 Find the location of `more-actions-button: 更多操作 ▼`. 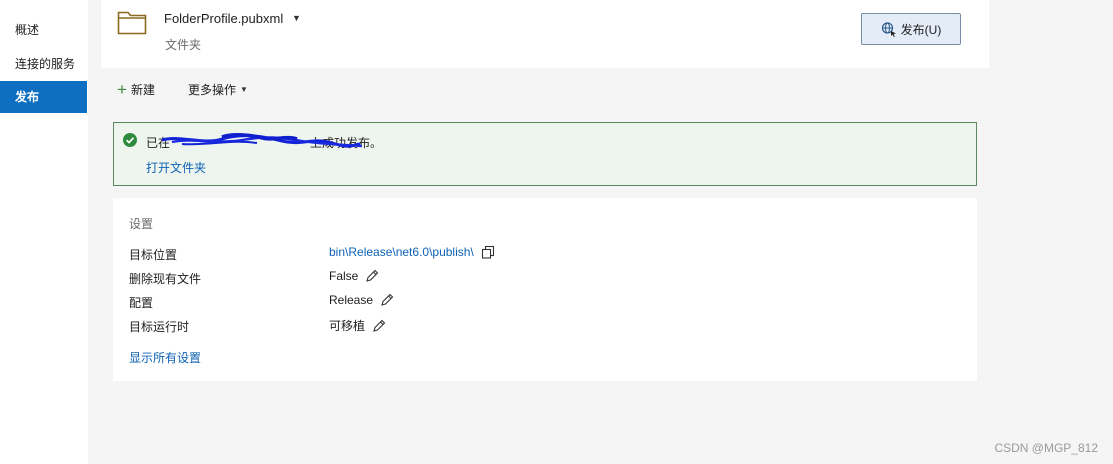

more-actions-button: 更多操作 ▼ is located at coordinates (218, 89).